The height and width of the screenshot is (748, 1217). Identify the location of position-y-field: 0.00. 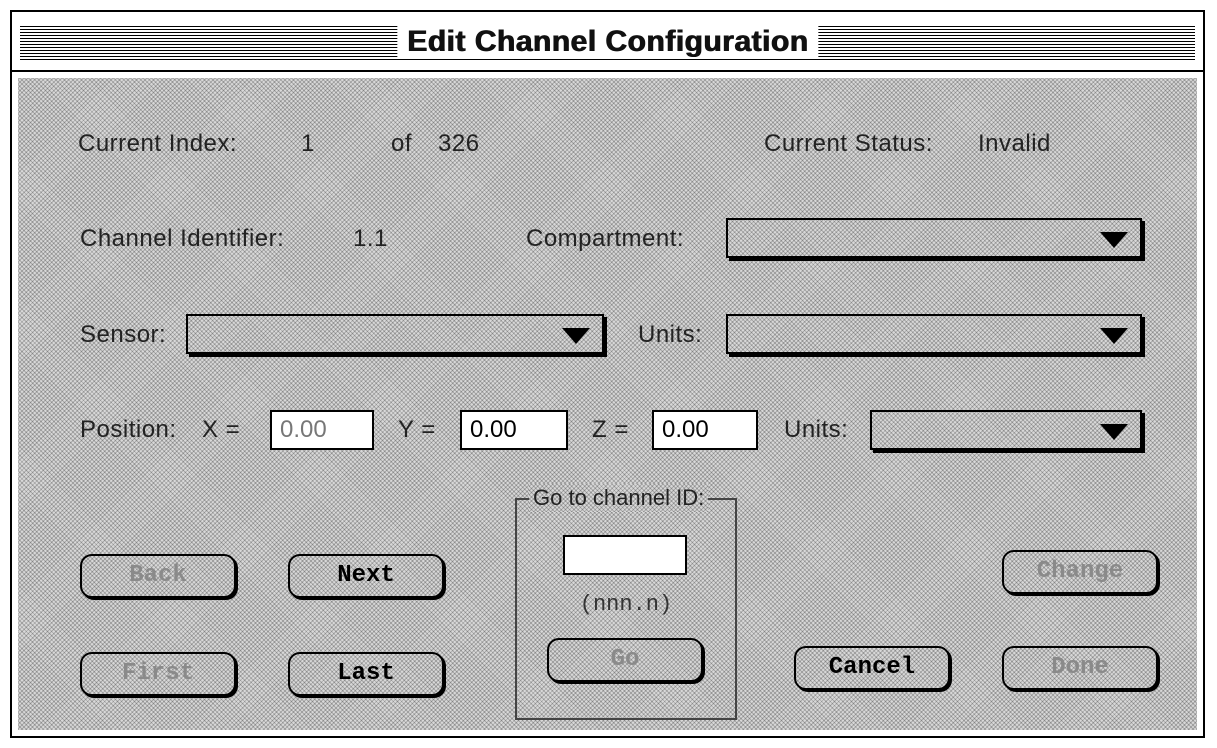
(514, 430).